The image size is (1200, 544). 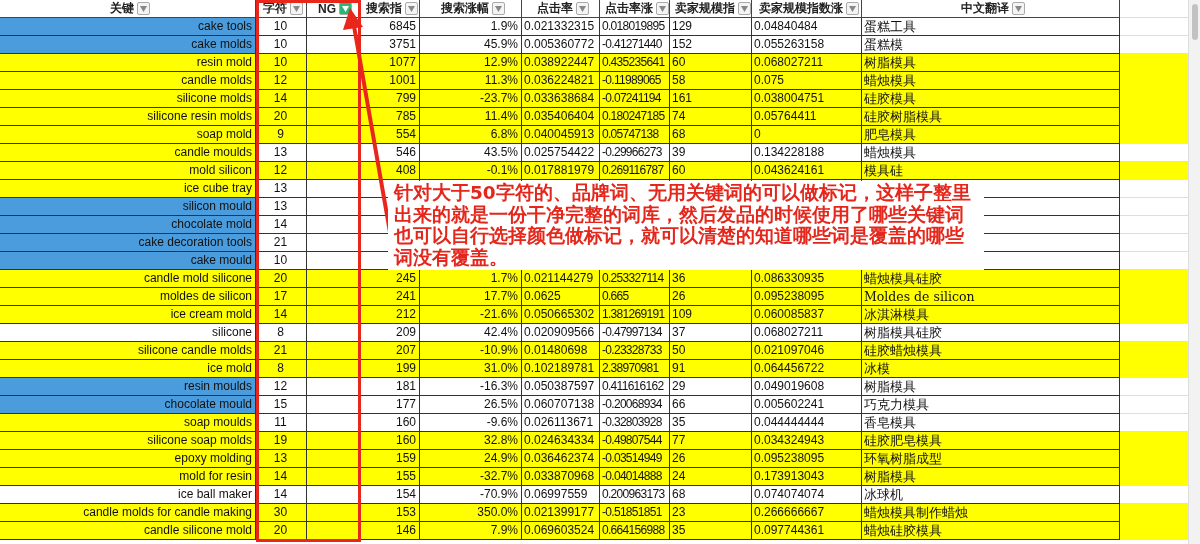 I want to click on table-cell: 0.134228188, so click(x=807, y=153).